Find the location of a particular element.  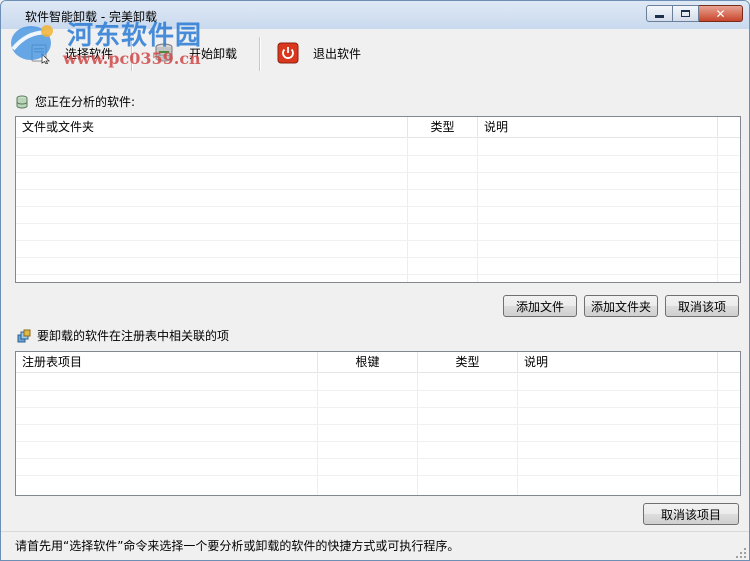

status-bar: 请首先用“选择软件”命令来选择一个要分析或卸载的软件的快捷方式或可执行程序。 is located at coordinates (375, 545).